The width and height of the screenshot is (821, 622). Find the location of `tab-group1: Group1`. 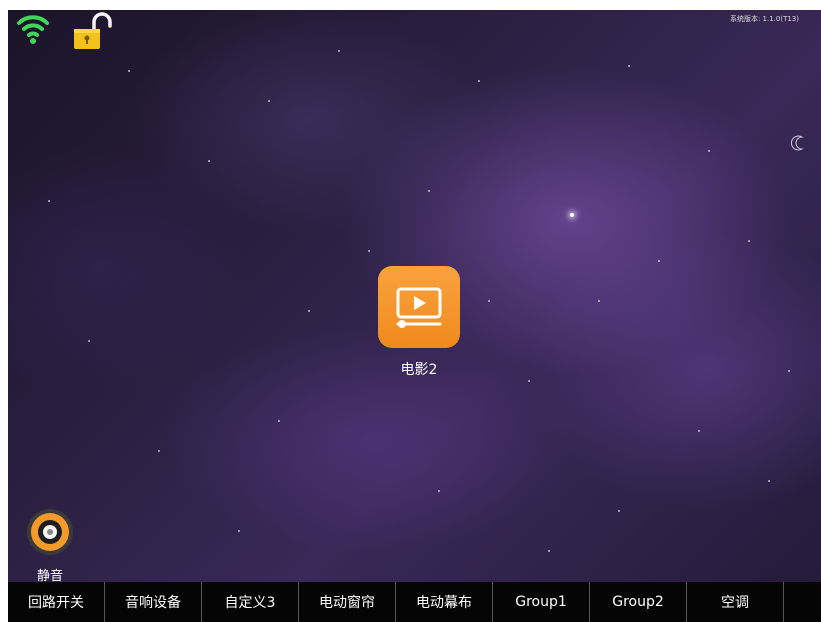

tab-group1: Group1 is located at coordinates (541, 602).